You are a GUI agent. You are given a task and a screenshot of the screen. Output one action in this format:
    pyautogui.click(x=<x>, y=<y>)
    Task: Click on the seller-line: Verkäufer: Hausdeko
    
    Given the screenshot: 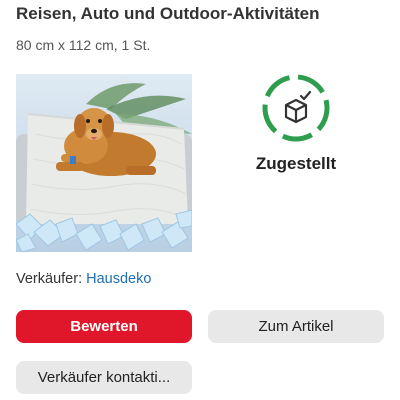 What is the action you would take?
    pyautogui.click(x=83, y=279)
    